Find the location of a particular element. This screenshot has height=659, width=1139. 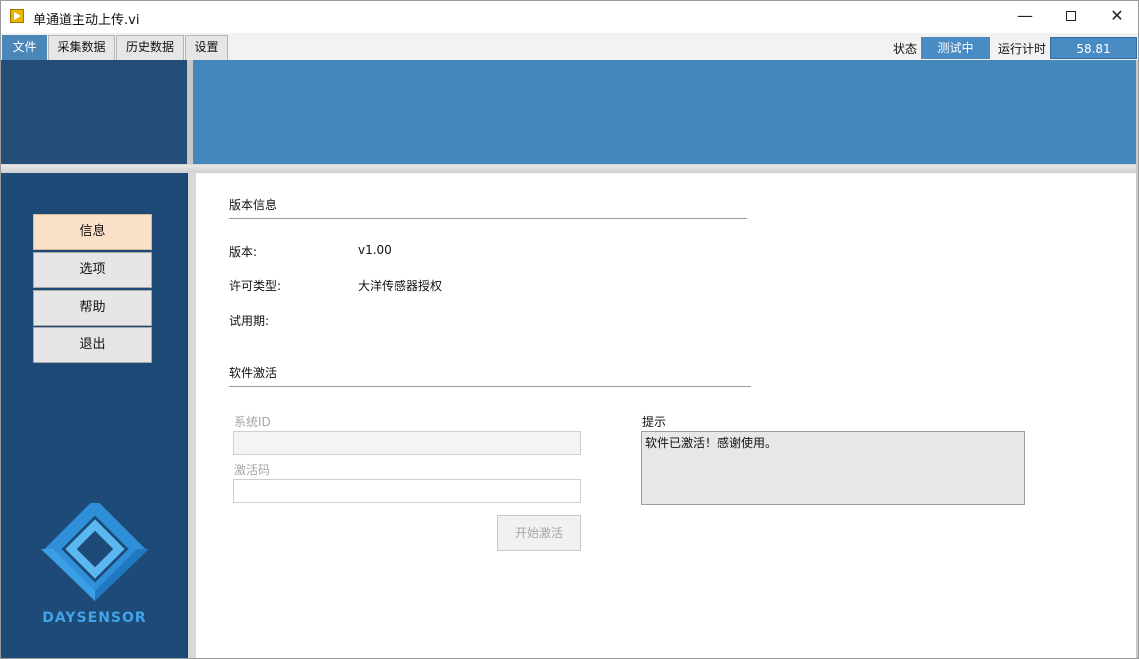

daysensor-logo-icon is located at coordinates (95, 552).